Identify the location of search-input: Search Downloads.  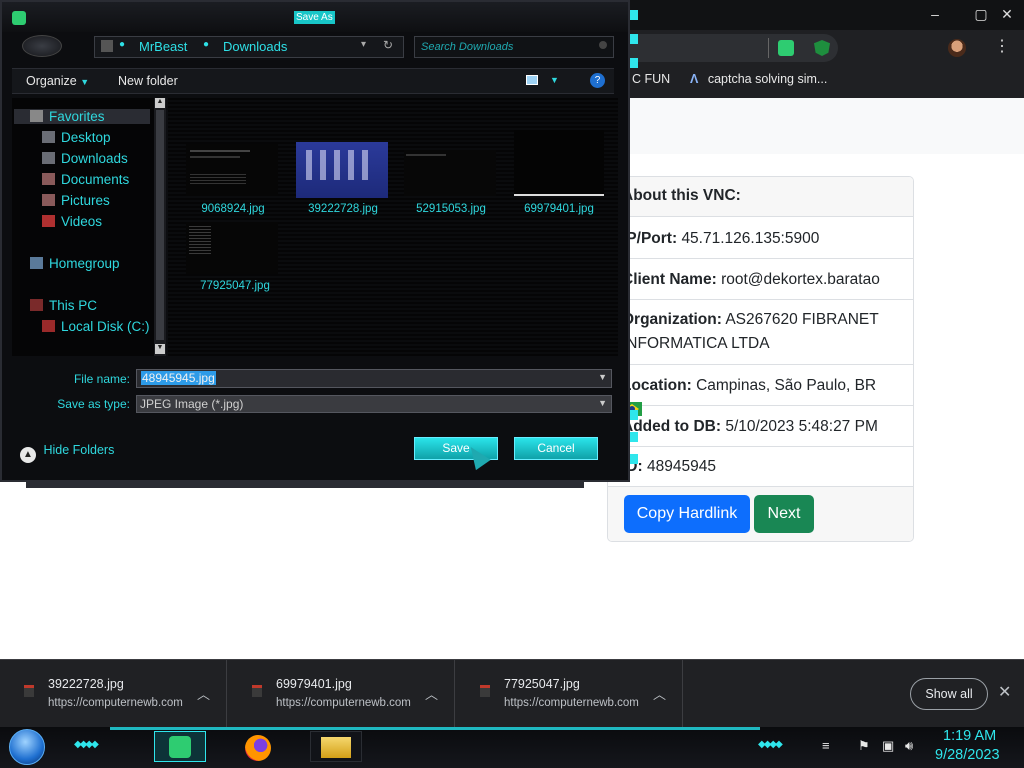
(514, 47).